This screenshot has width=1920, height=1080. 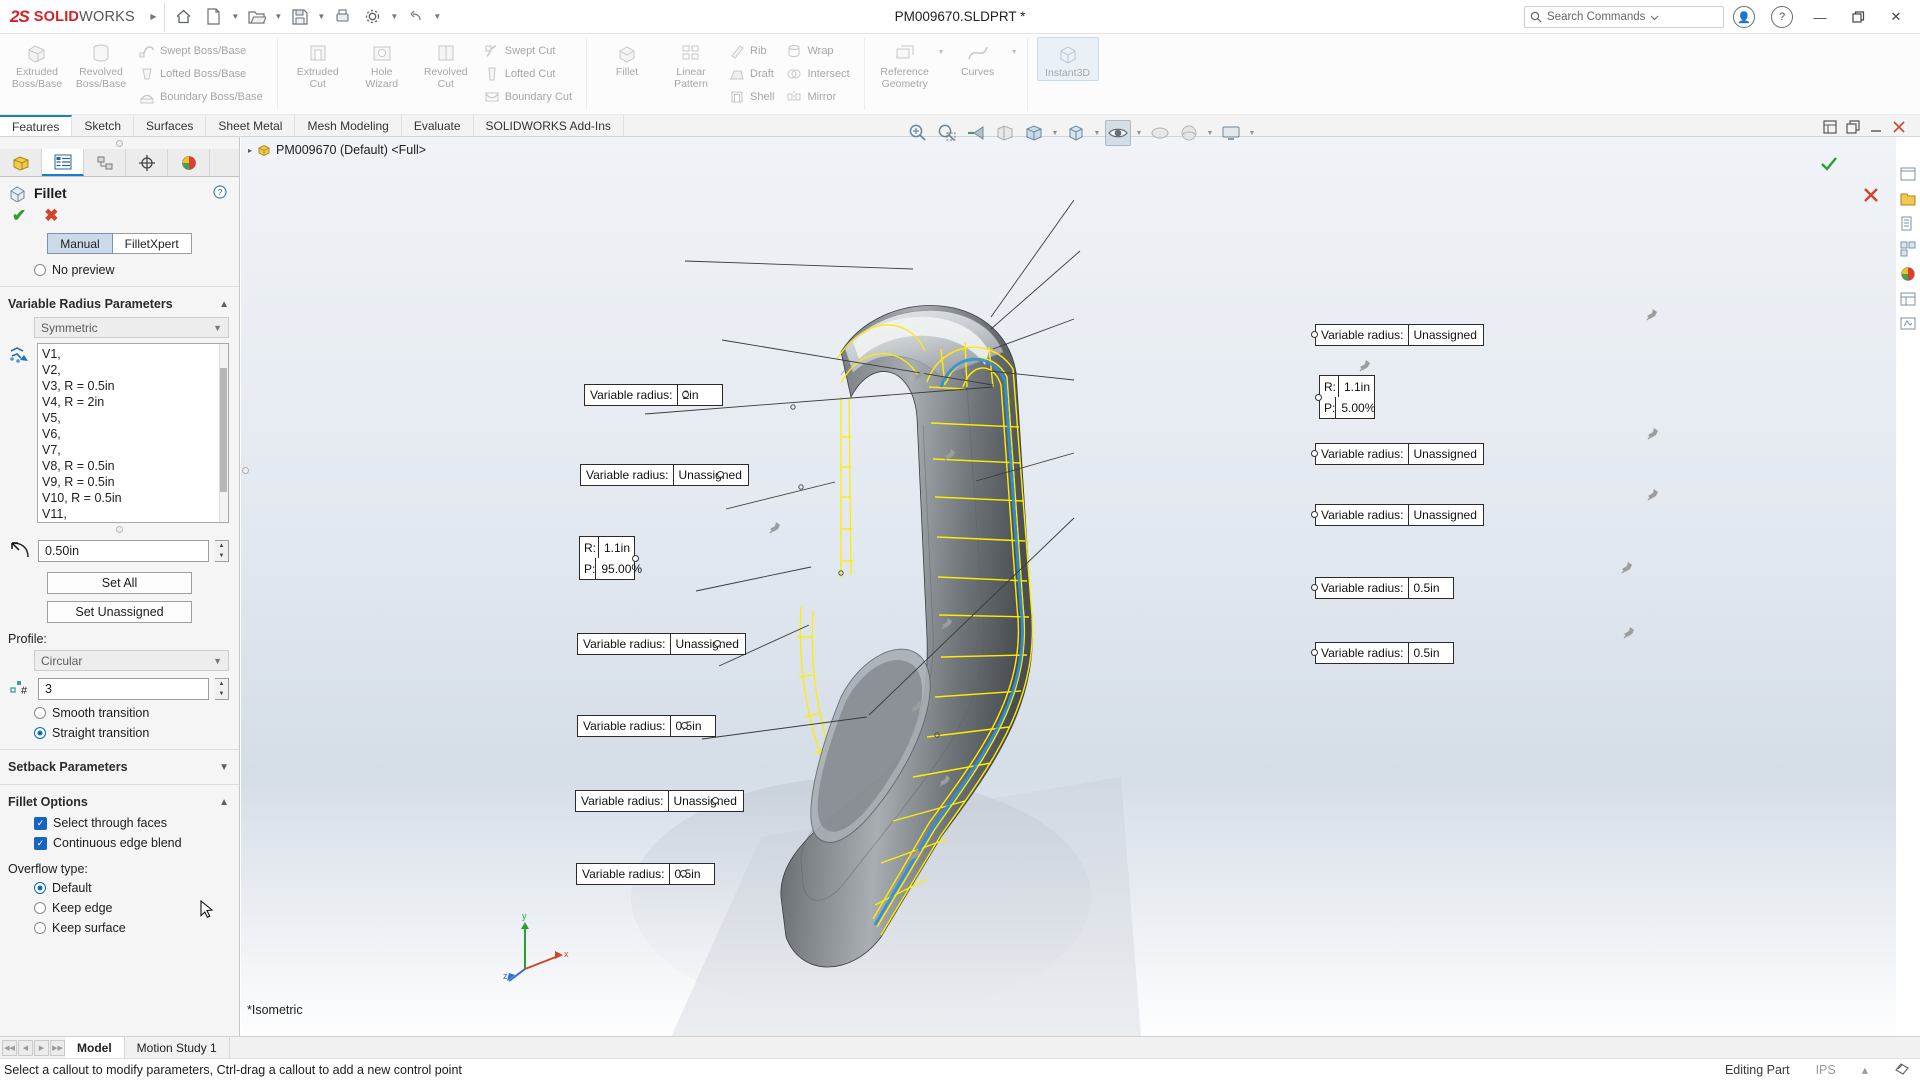 What do you see at coordinates (119, 143) in the screenshot?
I see `panel-collapse-handle` at bounding box center [119, 143].